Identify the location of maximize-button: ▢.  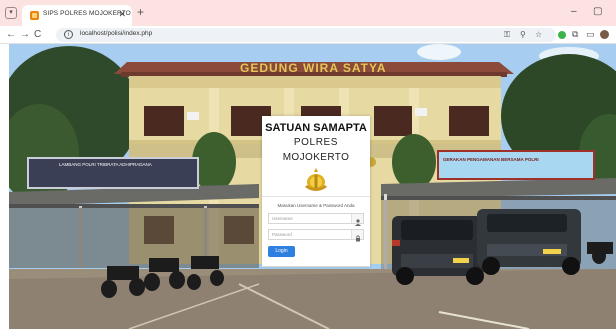
(597, 12).